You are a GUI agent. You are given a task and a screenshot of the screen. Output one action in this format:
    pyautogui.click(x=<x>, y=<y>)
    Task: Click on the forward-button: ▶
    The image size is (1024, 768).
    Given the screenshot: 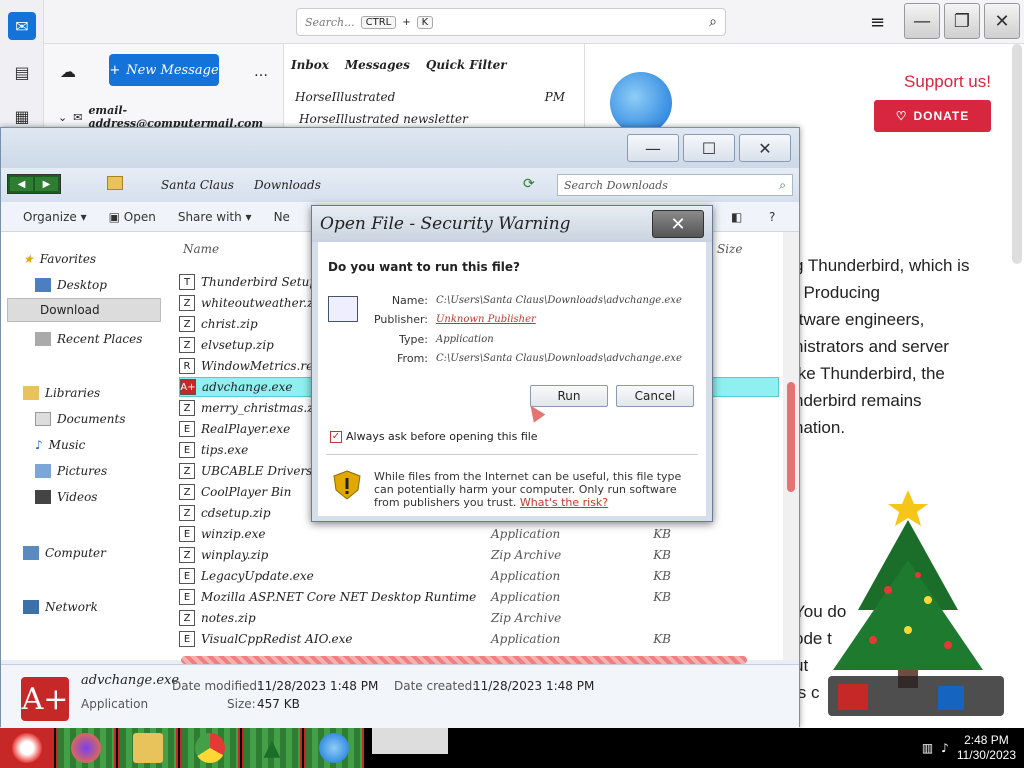 What is the action you would take?
    pyautogui.click(x=46, y=184)
    